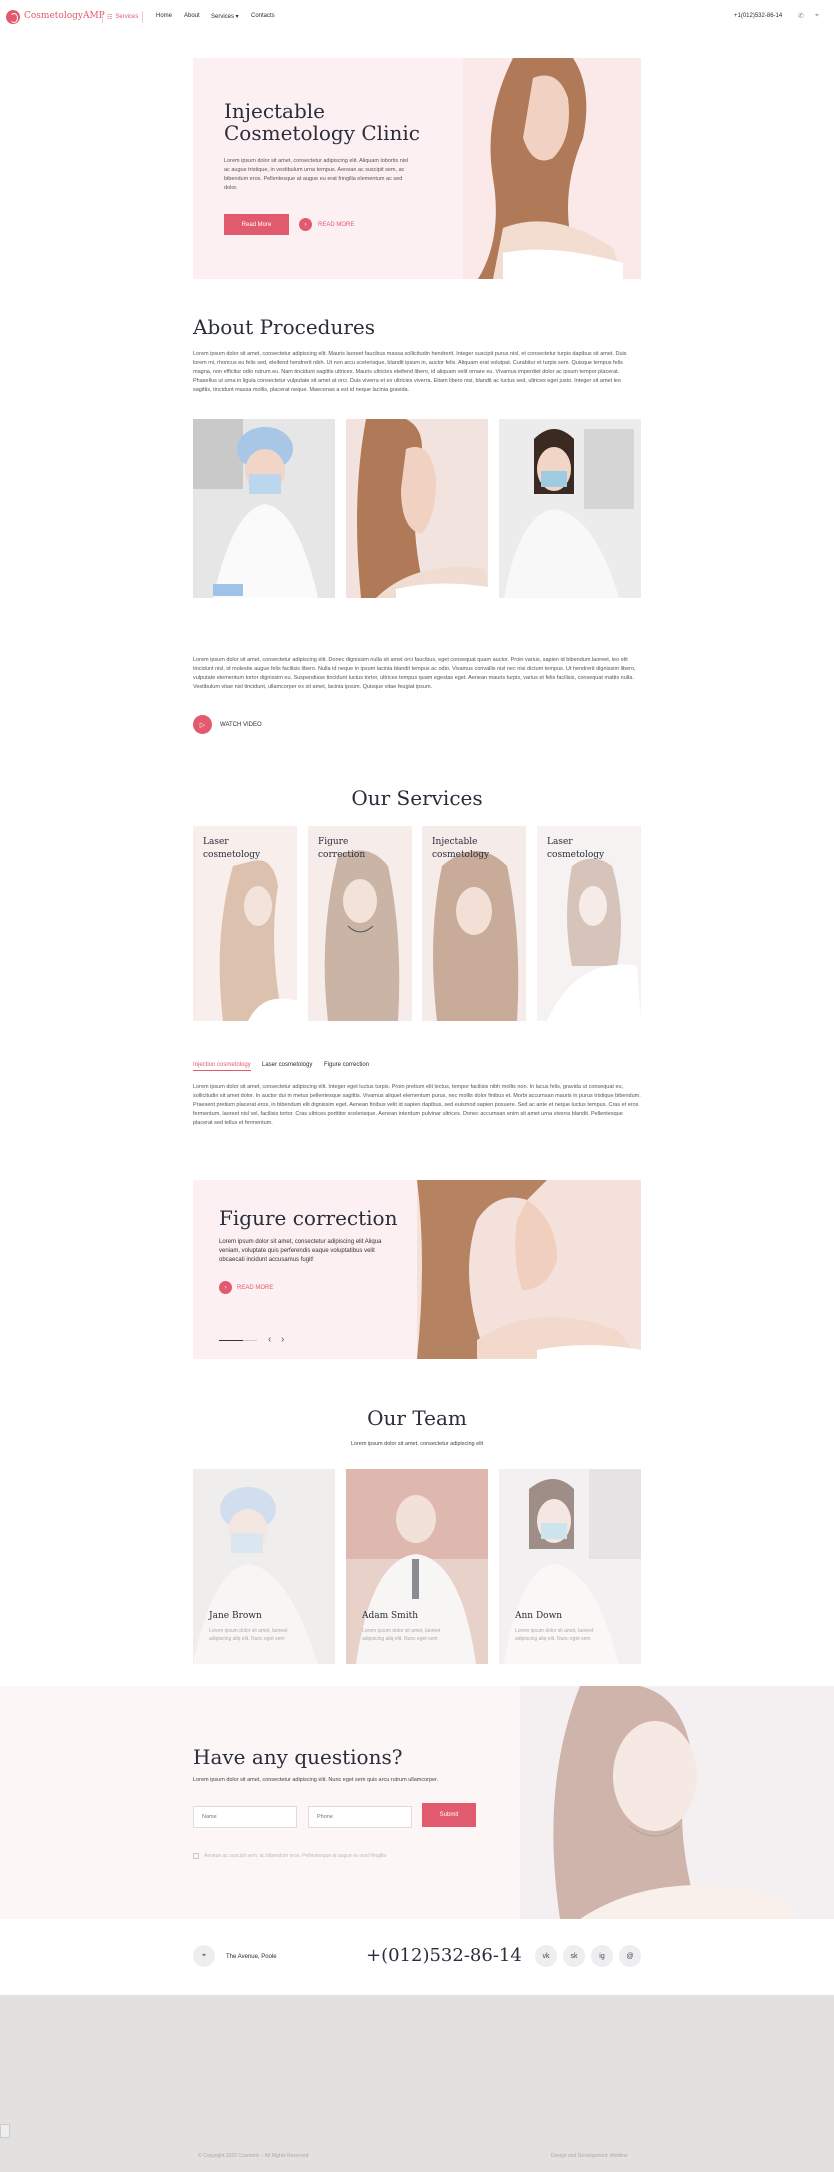  What do you see at coordinates (570, 508) in the screenshot?
I see `photo-nurse` at bounding box center [570, 508].